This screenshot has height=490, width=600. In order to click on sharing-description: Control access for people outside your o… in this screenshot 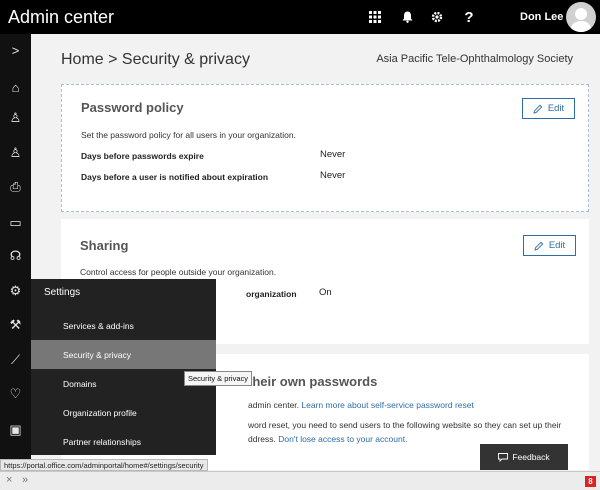, I will do `click(178, 272)`.